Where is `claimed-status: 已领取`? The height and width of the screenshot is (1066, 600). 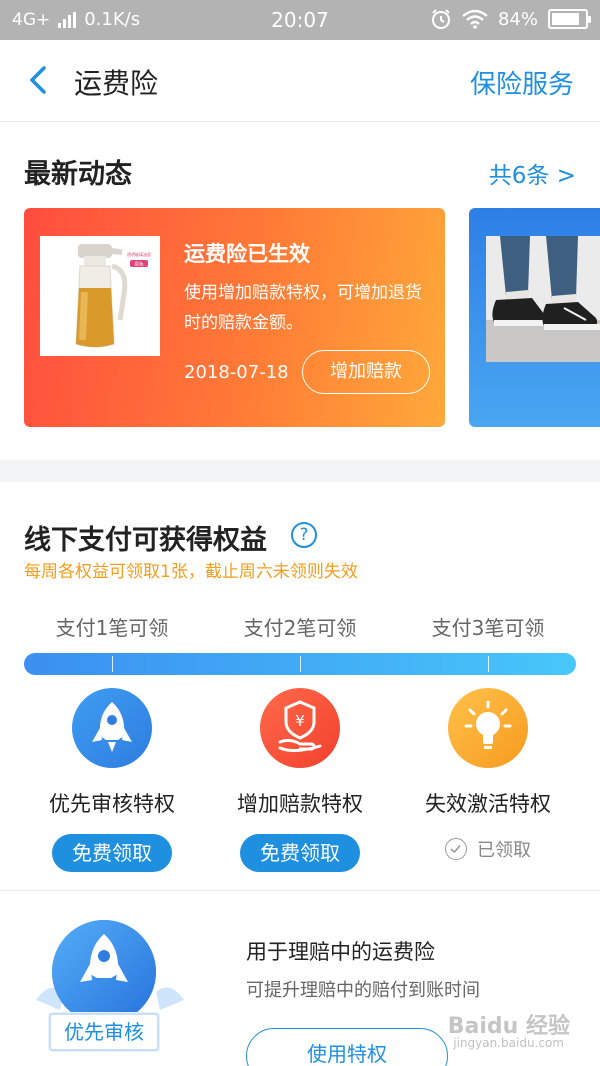 claimed-status: 已领取 is located at coordinates (488, 849).